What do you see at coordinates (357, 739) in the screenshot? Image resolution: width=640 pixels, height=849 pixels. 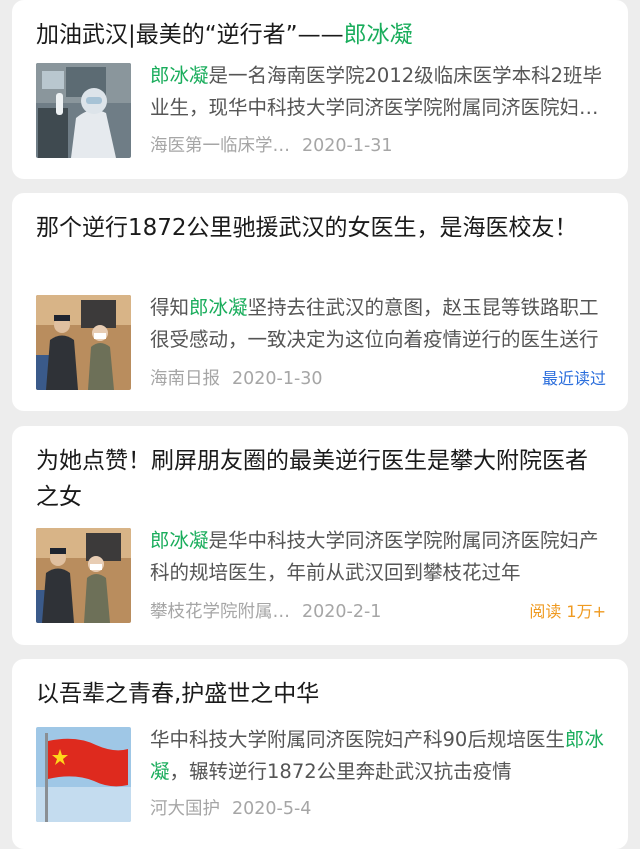 I see `snippet-text: 华中科技大学附属同济医院妇产科90后规培医生` at bounding box center [357, 739].